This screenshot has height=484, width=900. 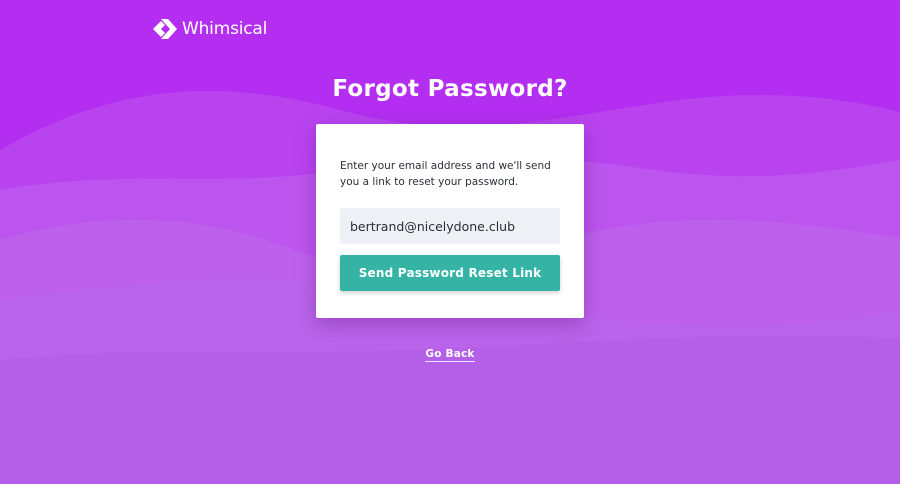 What do you see at coordinates (450, 355) in the screenshot?
I see `go-back-link: Go Back` at bounding box center [450, 355].